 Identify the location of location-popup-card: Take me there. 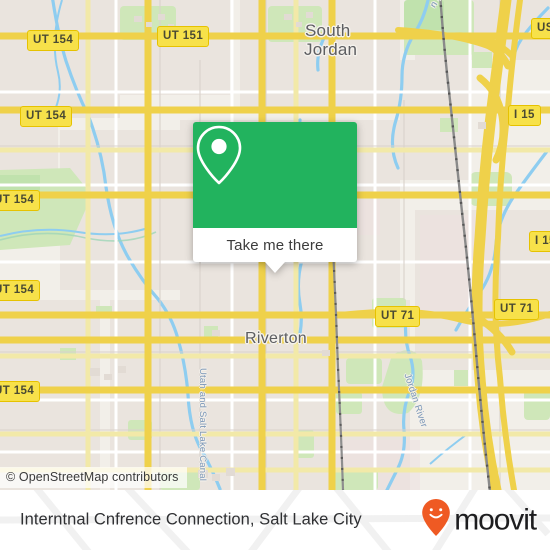
(275, 197).